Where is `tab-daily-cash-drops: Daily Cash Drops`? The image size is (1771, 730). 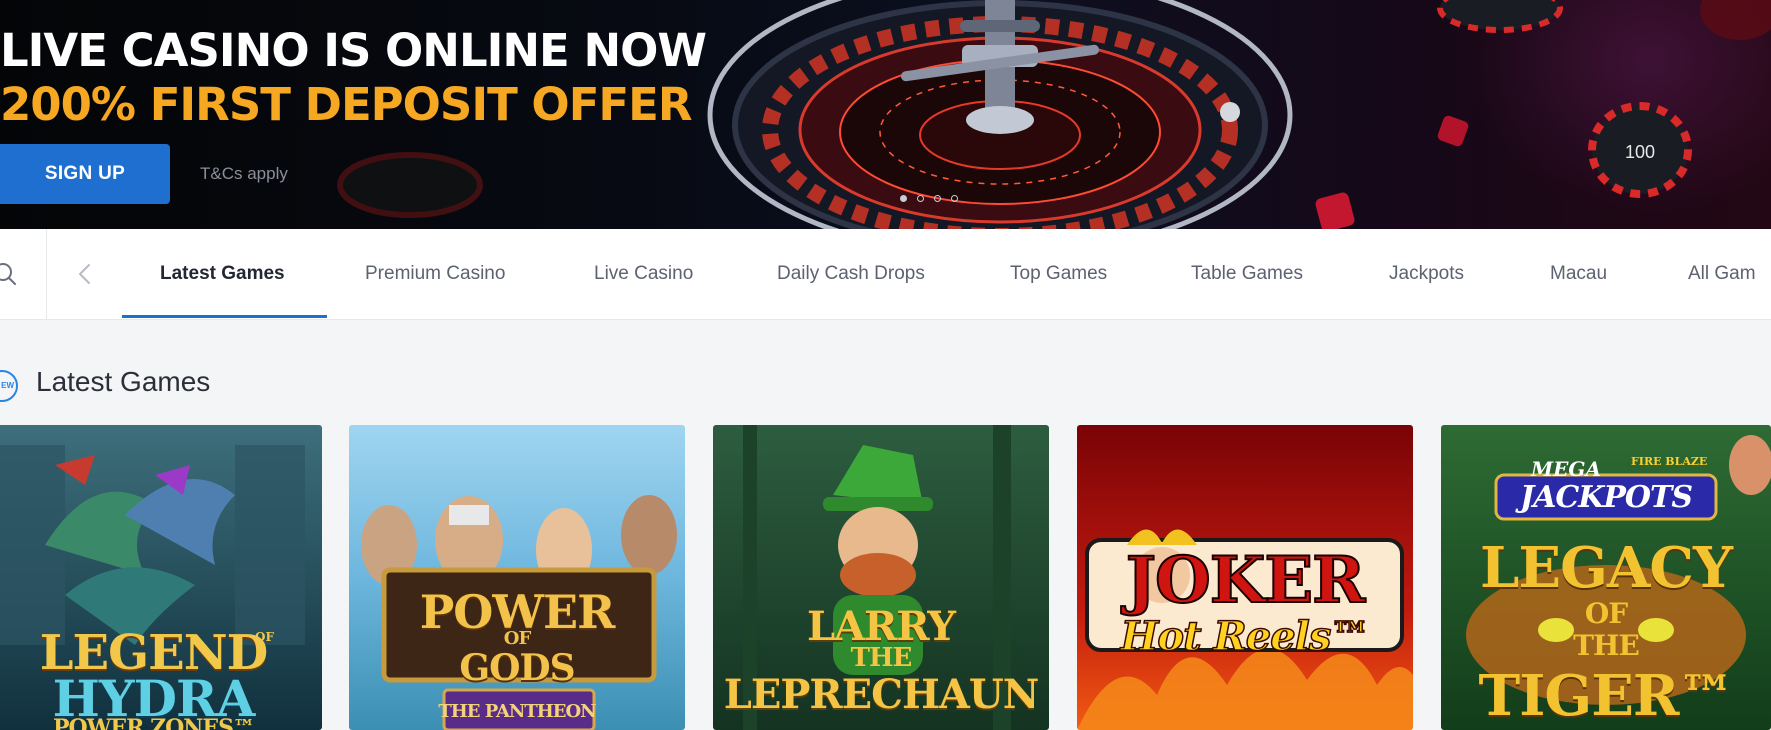
tab-daily-cash-drops: Daily Cash Drops is located at coordinates (851, 274).